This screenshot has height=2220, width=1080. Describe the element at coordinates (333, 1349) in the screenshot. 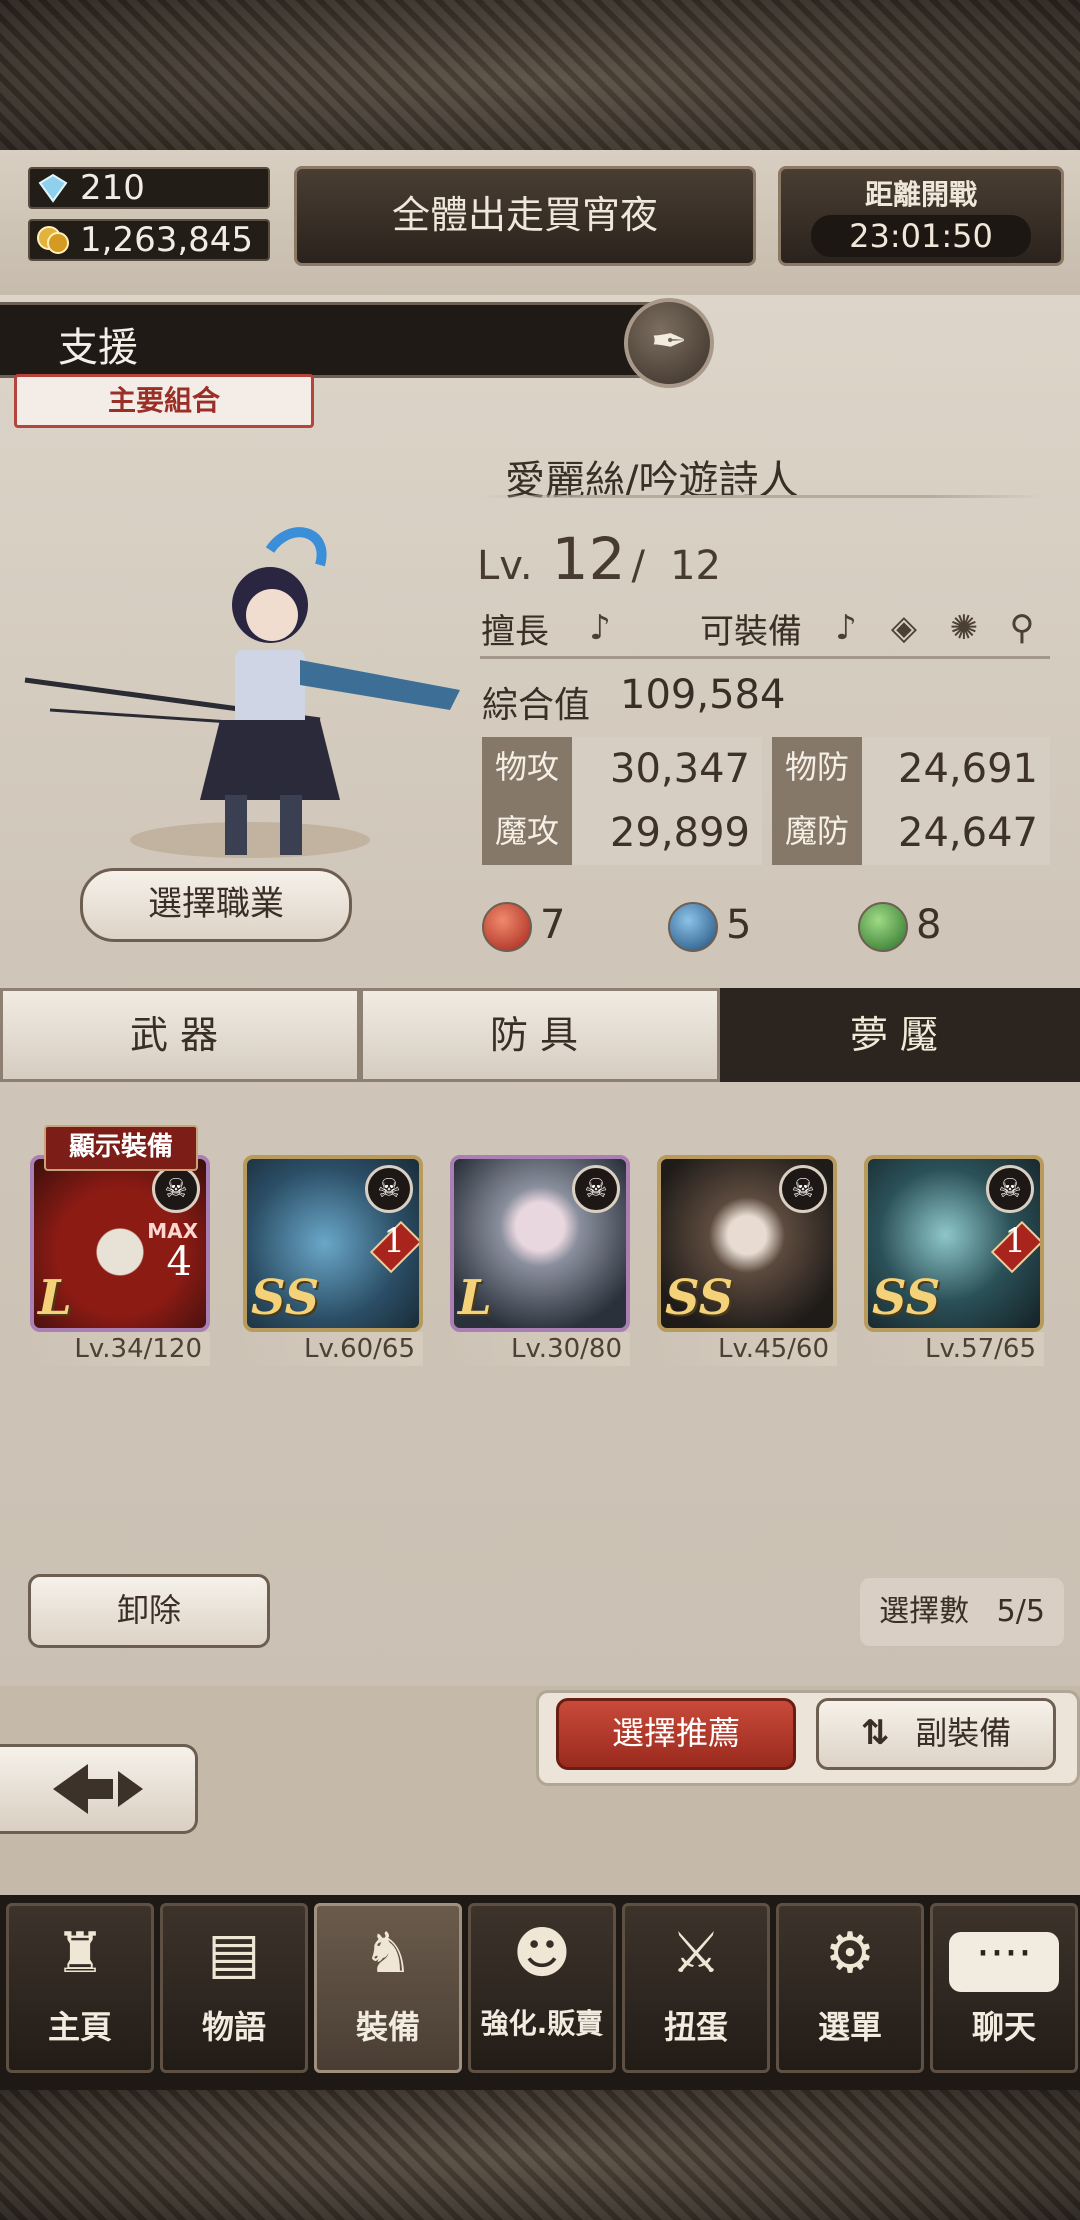

I see `card-level: Lv.60/65` at that location.